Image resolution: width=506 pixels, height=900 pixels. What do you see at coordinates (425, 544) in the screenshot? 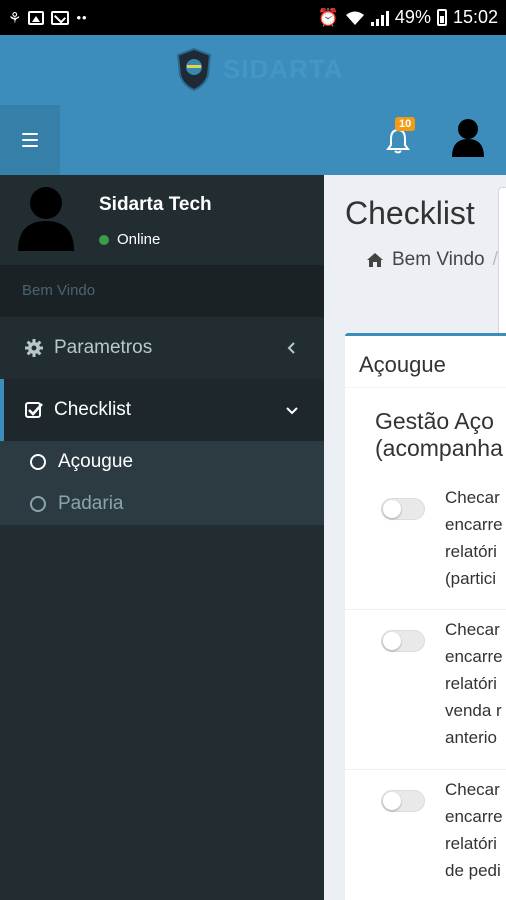
I see `checklist-item: Checar encarre relatóri (partici` at bounding box center [425, 544].